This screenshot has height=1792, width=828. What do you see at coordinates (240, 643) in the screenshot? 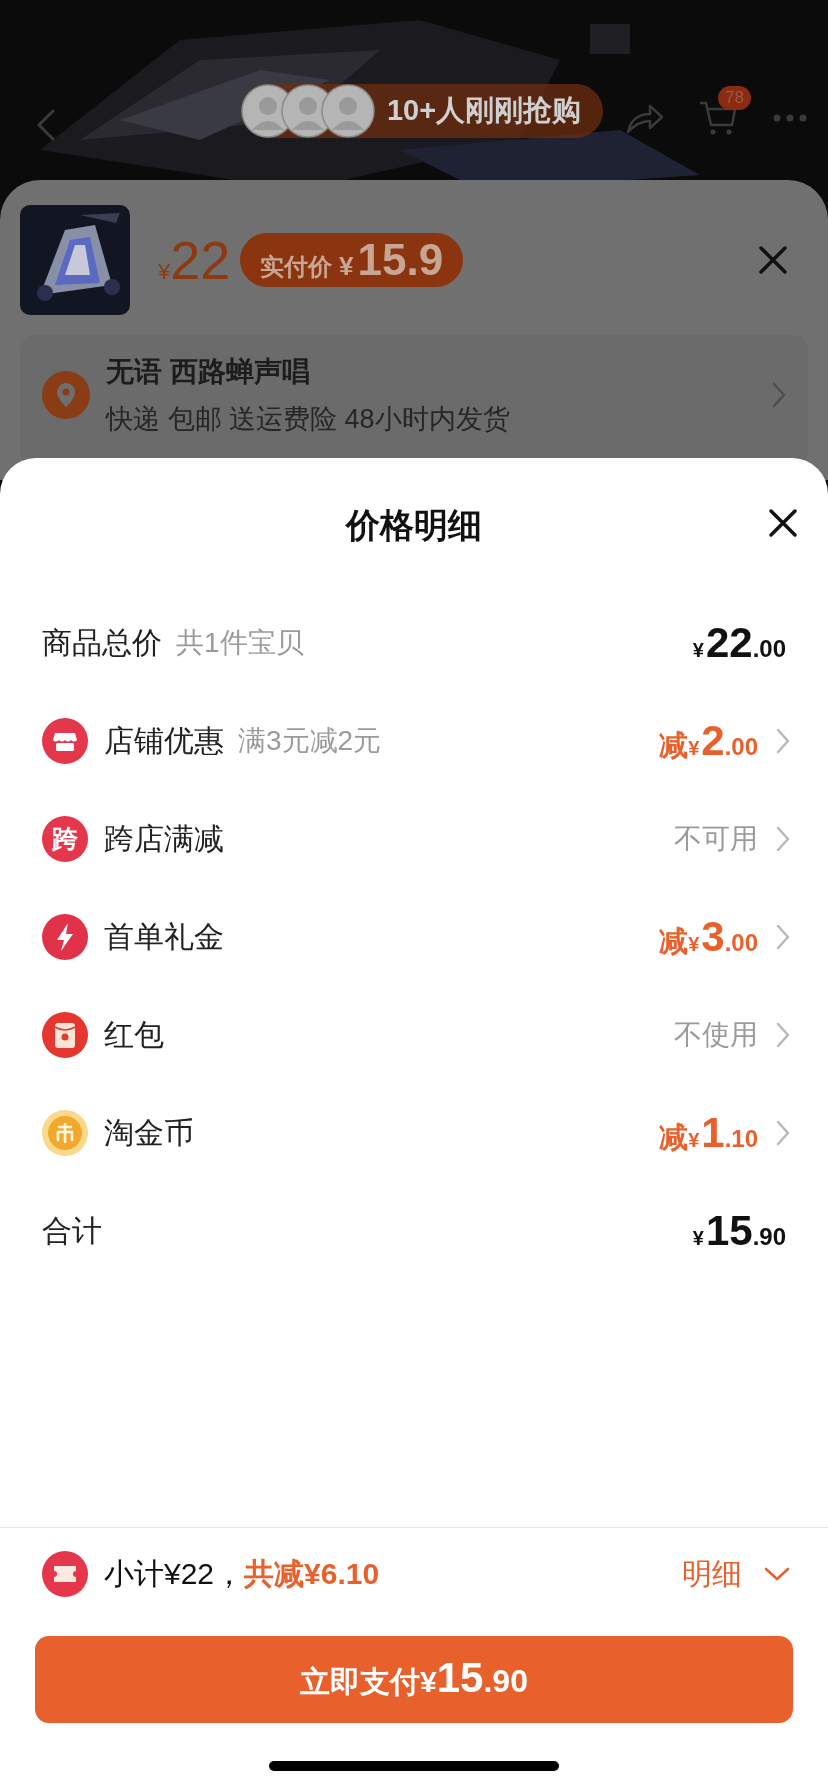
I see `row-note: 共1件宝贝` at bounding box center [240, 643].